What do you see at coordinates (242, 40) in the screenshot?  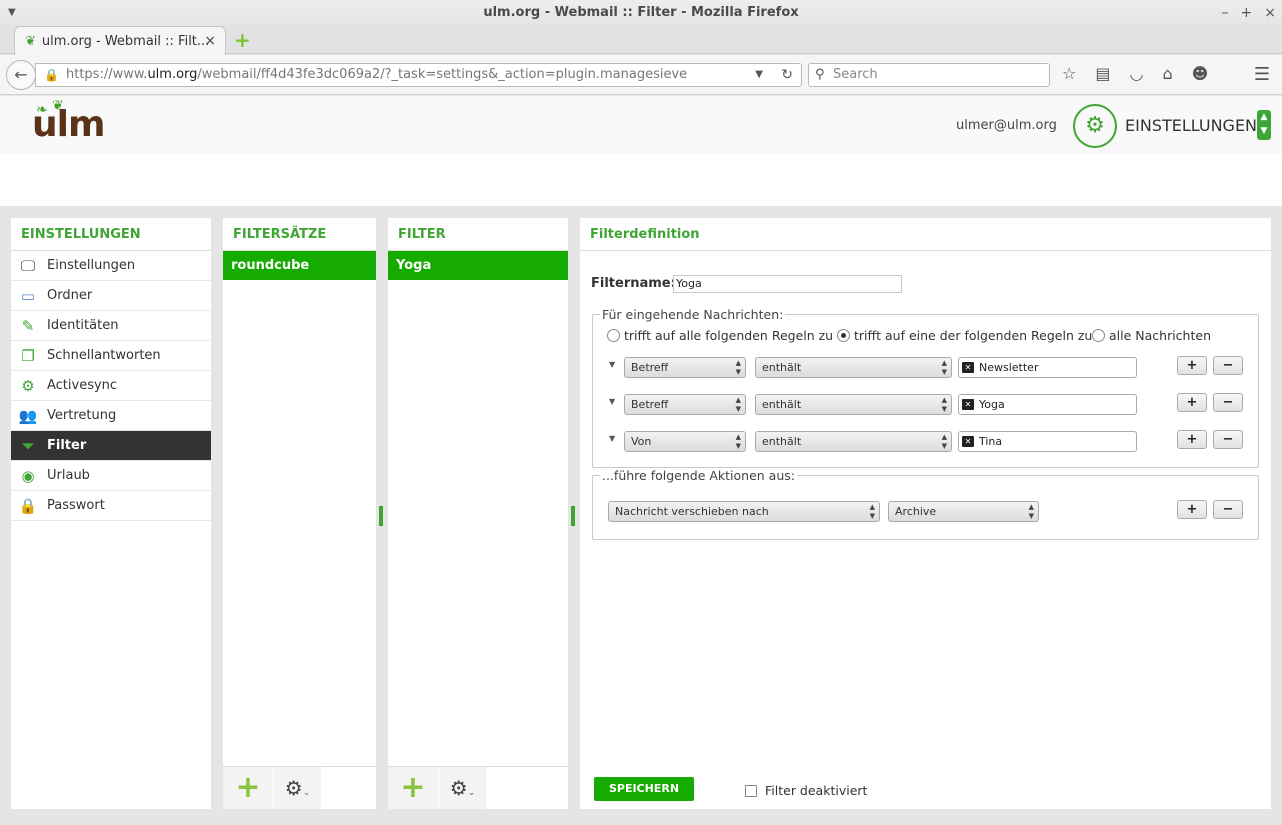 I see `new-tab-icon: +` at bounding box center [242, 40].